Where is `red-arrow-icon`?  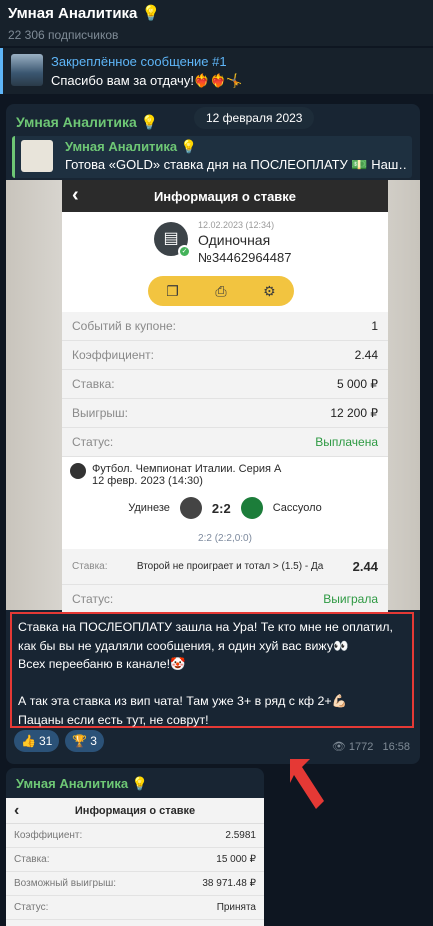
red-arrow-icon is located at coordinates (307, 784).